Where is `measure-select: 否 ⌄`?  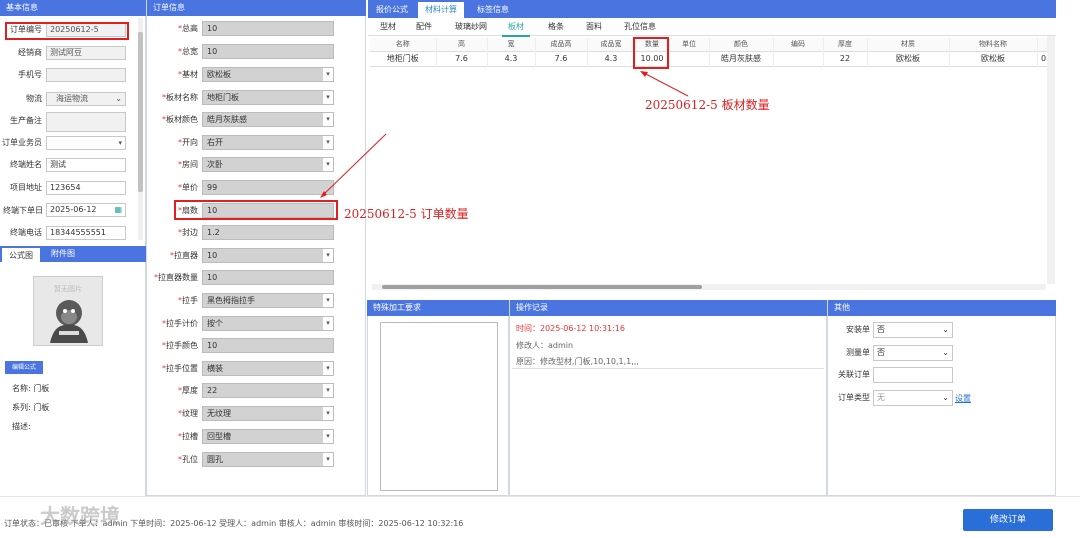 measure-select: 否 ⌄ is located at coordinates (913, 353).